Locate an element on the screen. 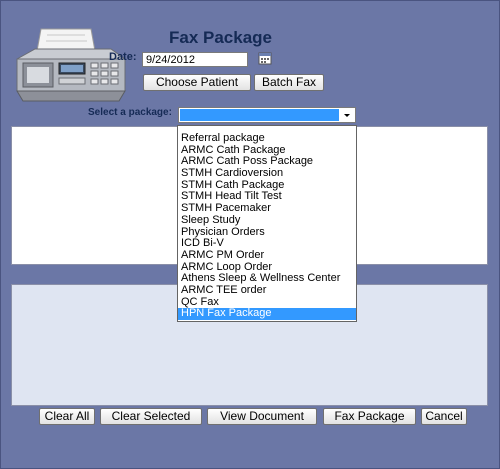 Image resolution: width=500 pixels, height=469 pixels. package-select is located at coordinates (267, 115).